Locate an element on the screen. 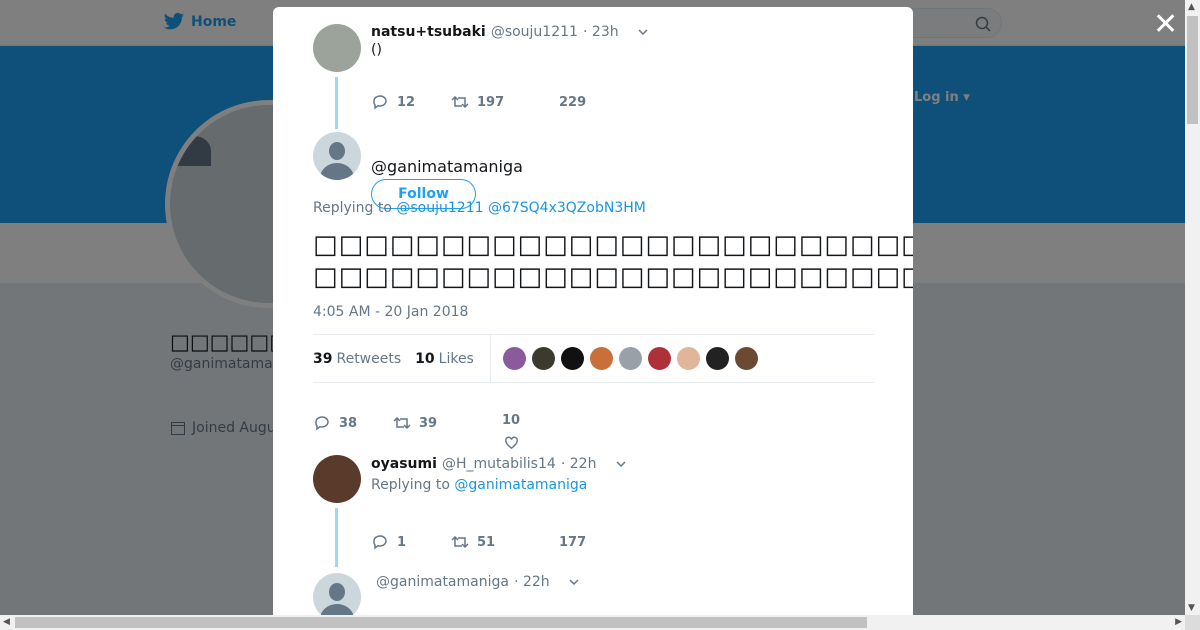 The image size is (1200, 630). tweet-header: @ganimatamaniga · 22h is located at coordinates (477, 580).